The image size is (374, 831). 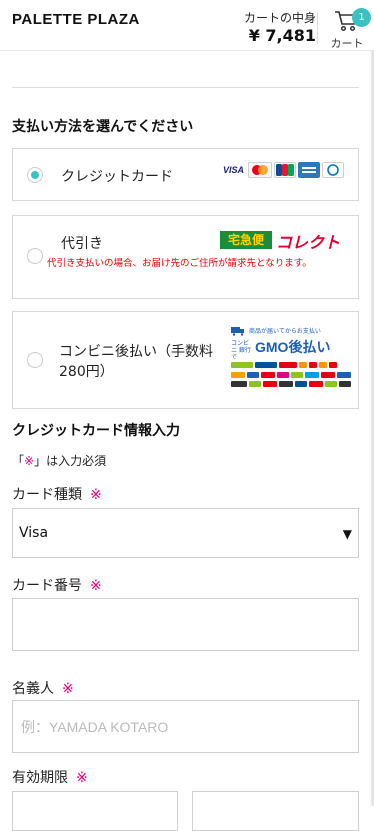 I want to click on card-number-label-text: カード番号, so click(x=47, y=586).